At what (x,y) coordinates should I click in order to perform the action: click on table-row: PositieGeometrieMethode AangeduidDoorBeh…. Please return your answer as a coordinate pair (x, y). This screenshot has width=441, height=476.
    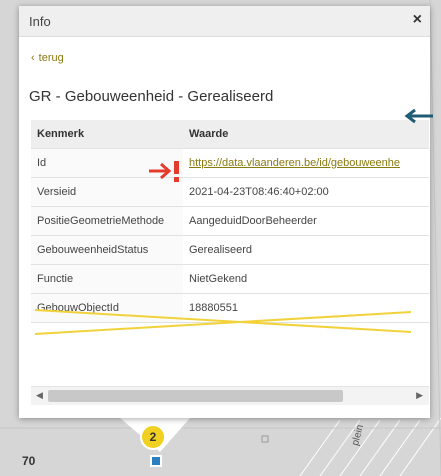
    Looking at the image, I should click on (230, 221).